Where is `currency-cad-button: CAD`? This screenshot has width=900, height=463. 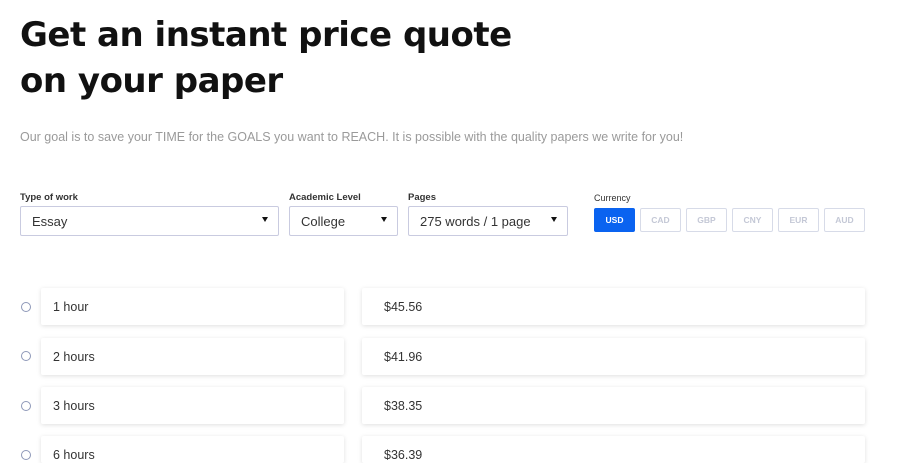
currency-cad-button: CAD is located at coordinates (660, 220).